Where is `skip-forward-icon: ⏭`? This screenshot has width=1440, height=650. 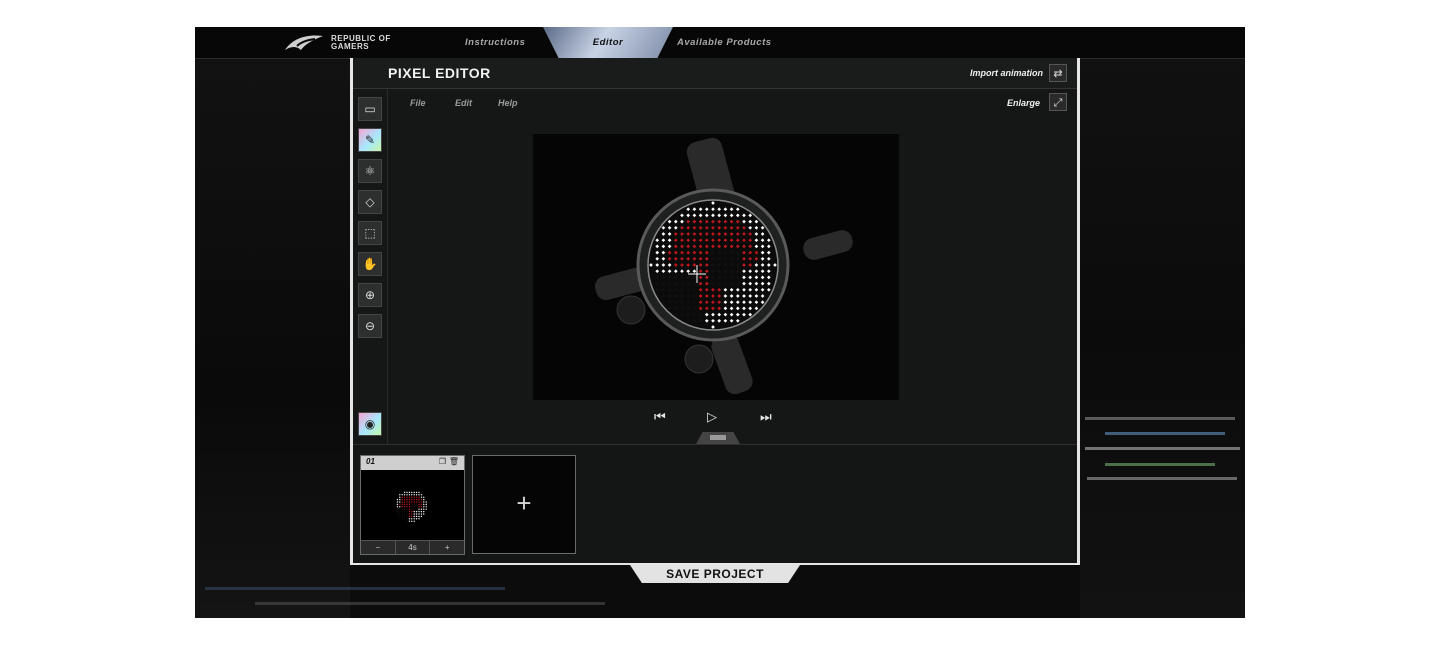 skip-forward-icon: ⏭ is located at coordinates (766, 416).